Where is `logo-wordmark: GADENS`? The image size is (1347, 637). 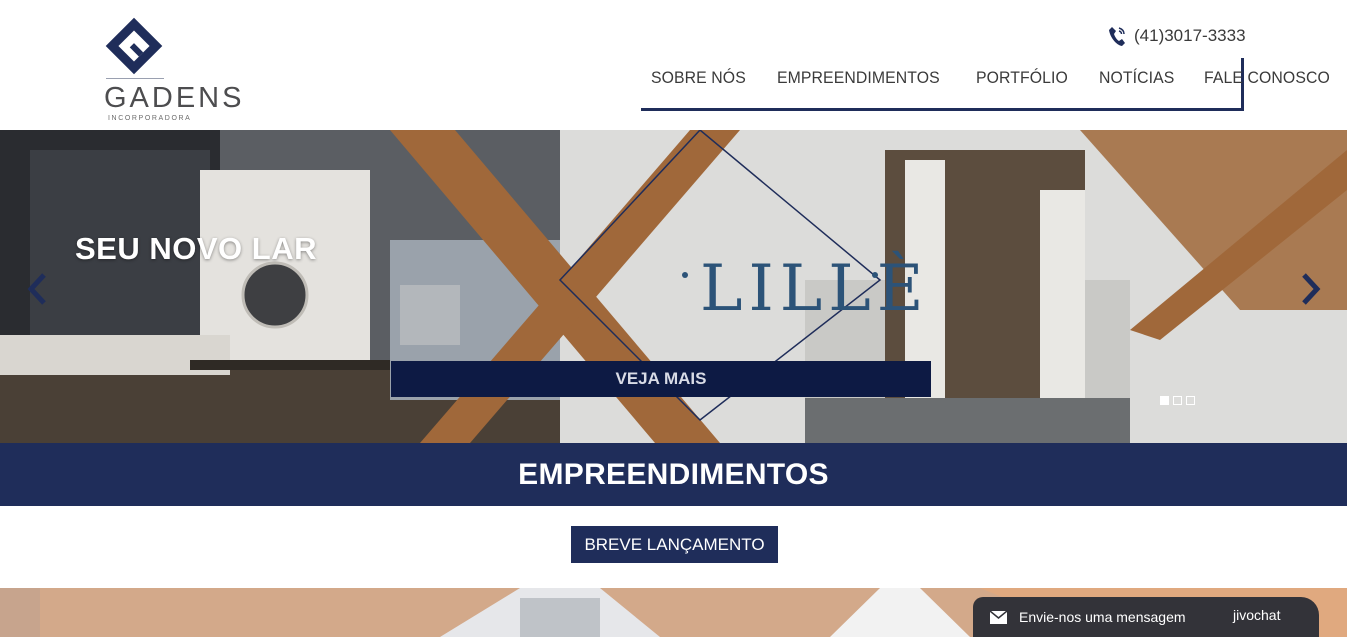
logo-wordmark: GADENS is located at coordinates (174, 98).